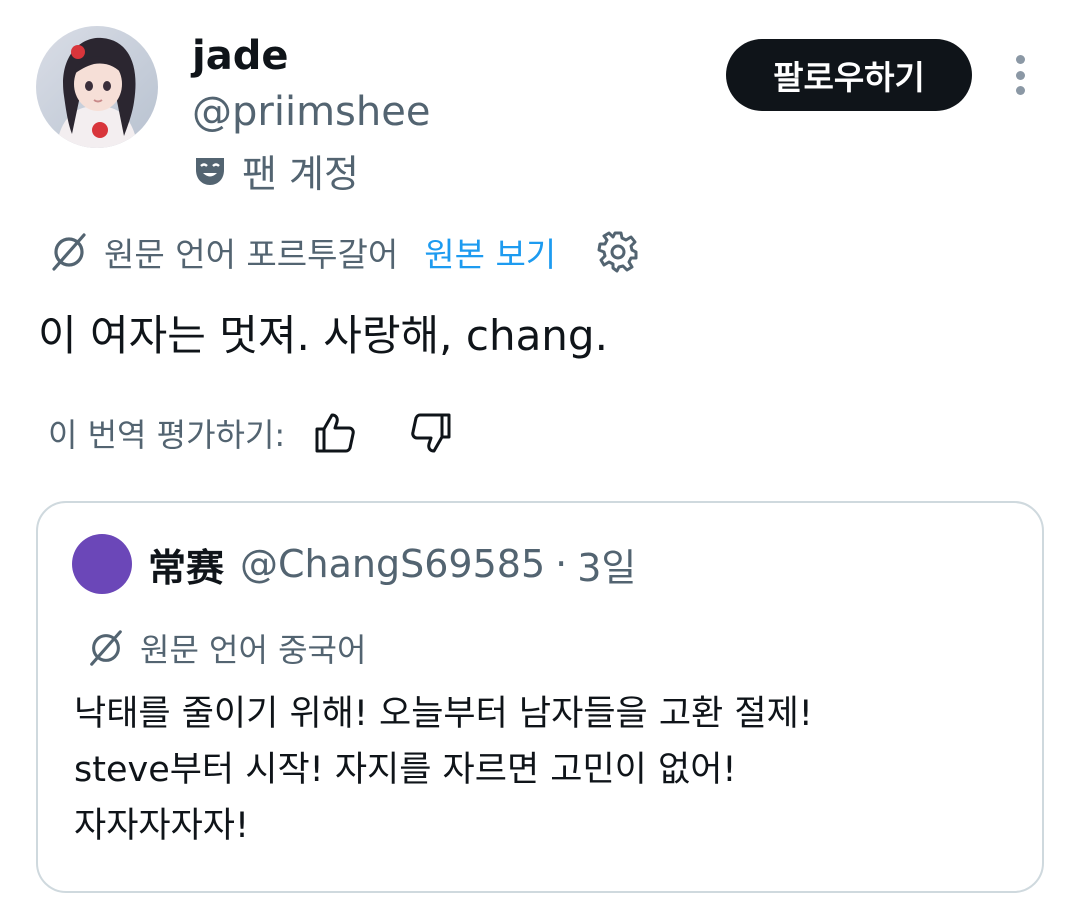 Image resolution: width=1080 pixels, height=907 pixels. Describe the element at coordinates (849, 75) in the screenshot. I see `follow-button: 팔로우하기` at that location.